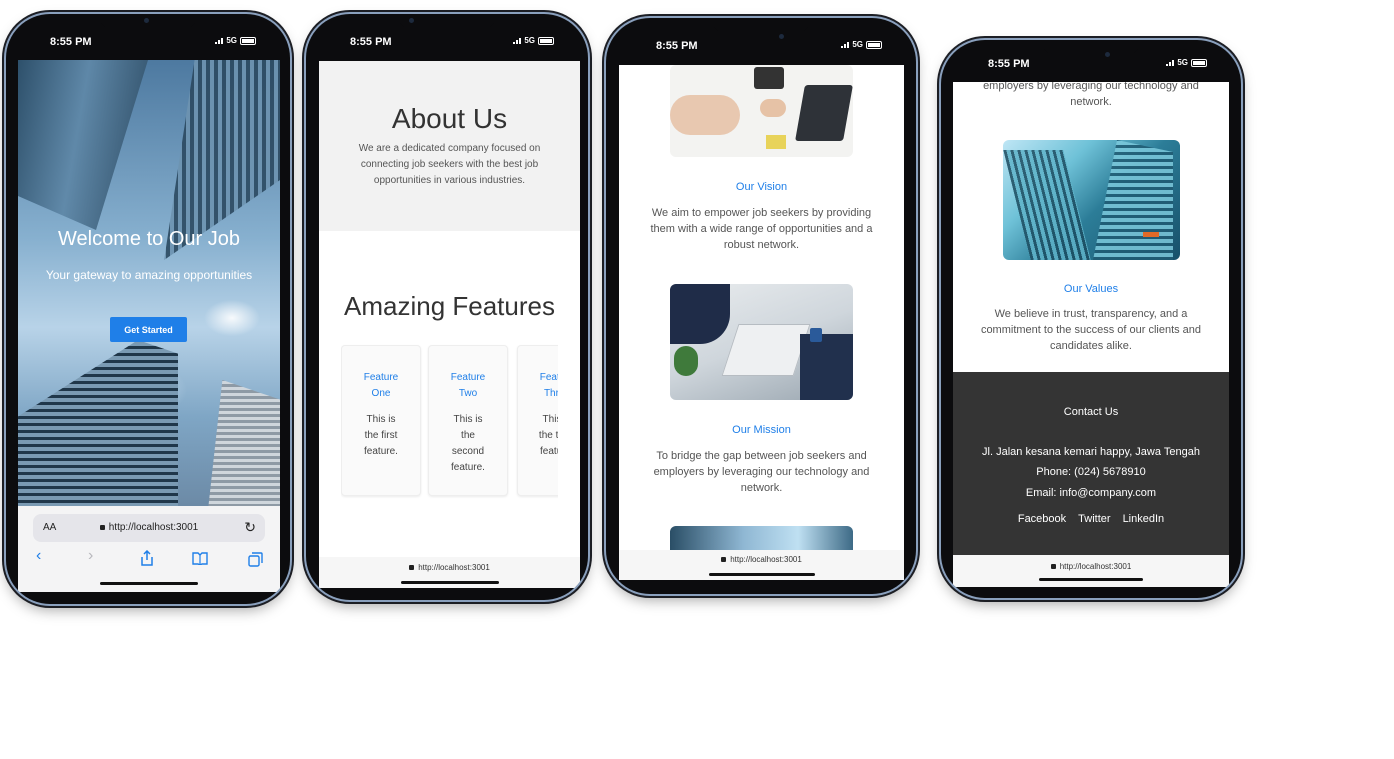 This screenshot has height=759, width=1394. I want to click on bookmarks-icon, so click(200, 561).